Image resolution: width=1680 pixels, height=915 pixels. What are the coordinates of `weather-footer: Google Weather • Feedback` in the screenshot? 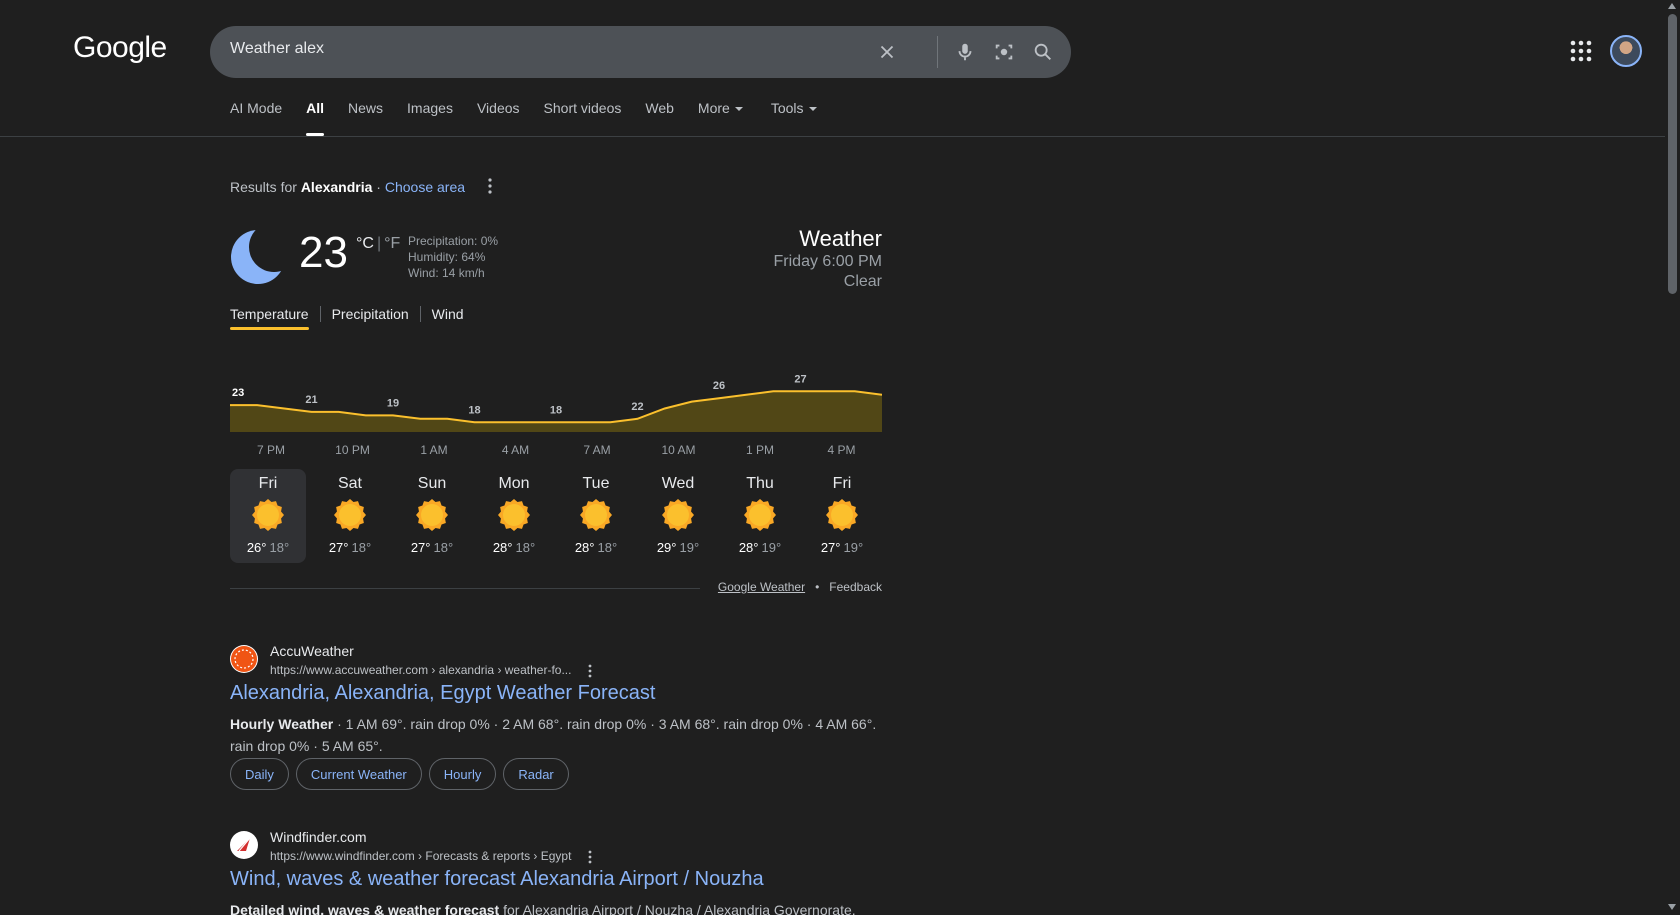 It's located at (799, 587).